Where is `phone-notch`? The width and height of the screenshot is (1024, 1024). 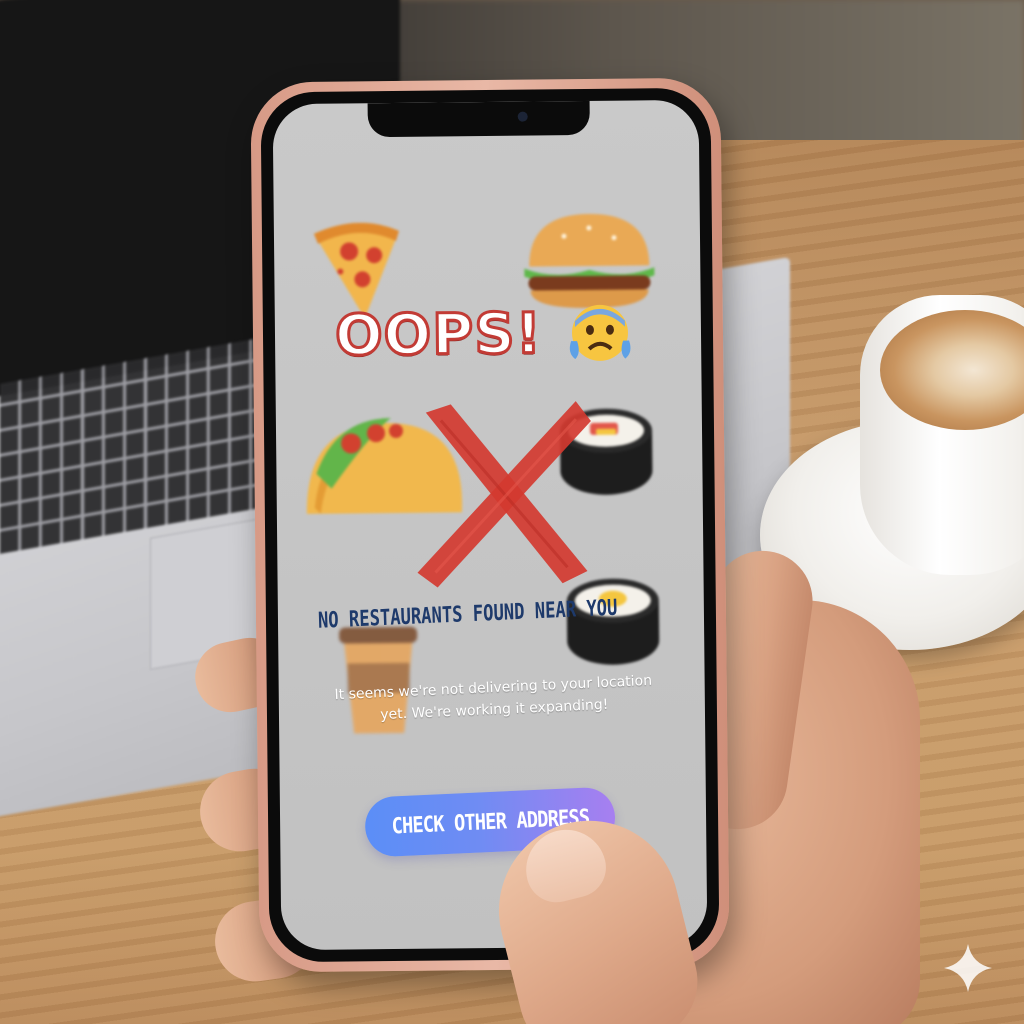 phone-notch is located at coordinates (478, 119).